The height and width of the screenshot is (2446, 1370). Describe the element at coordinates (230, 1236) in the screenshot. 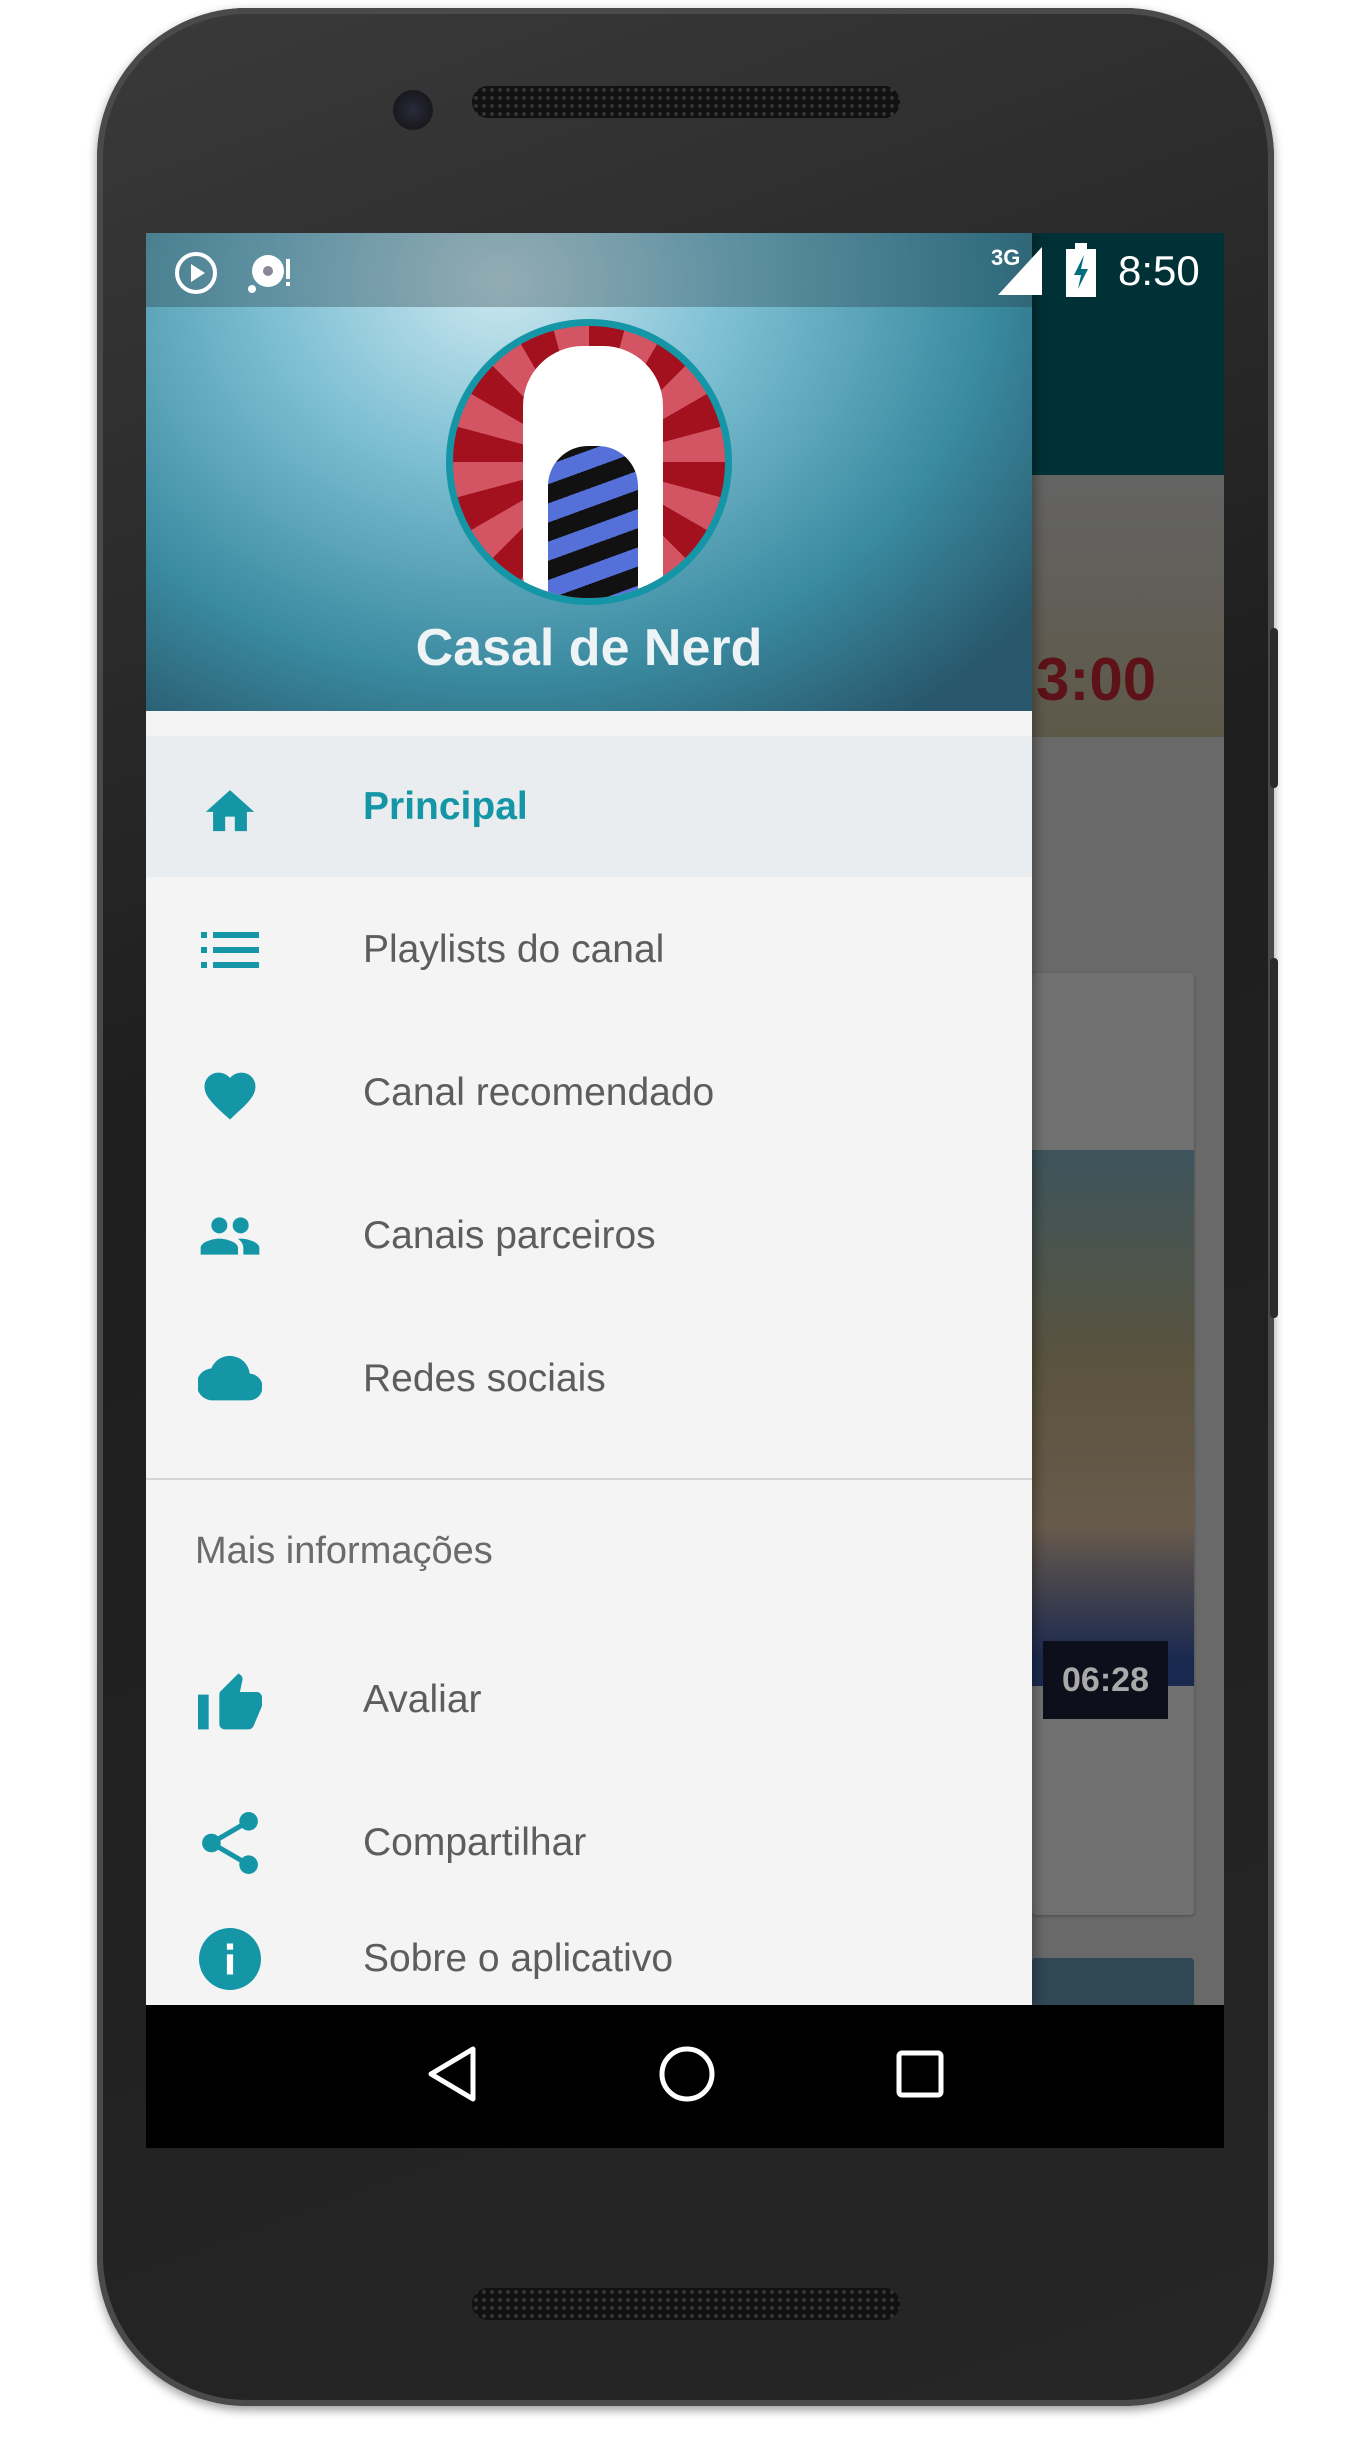

I see `people-icon` at that location.